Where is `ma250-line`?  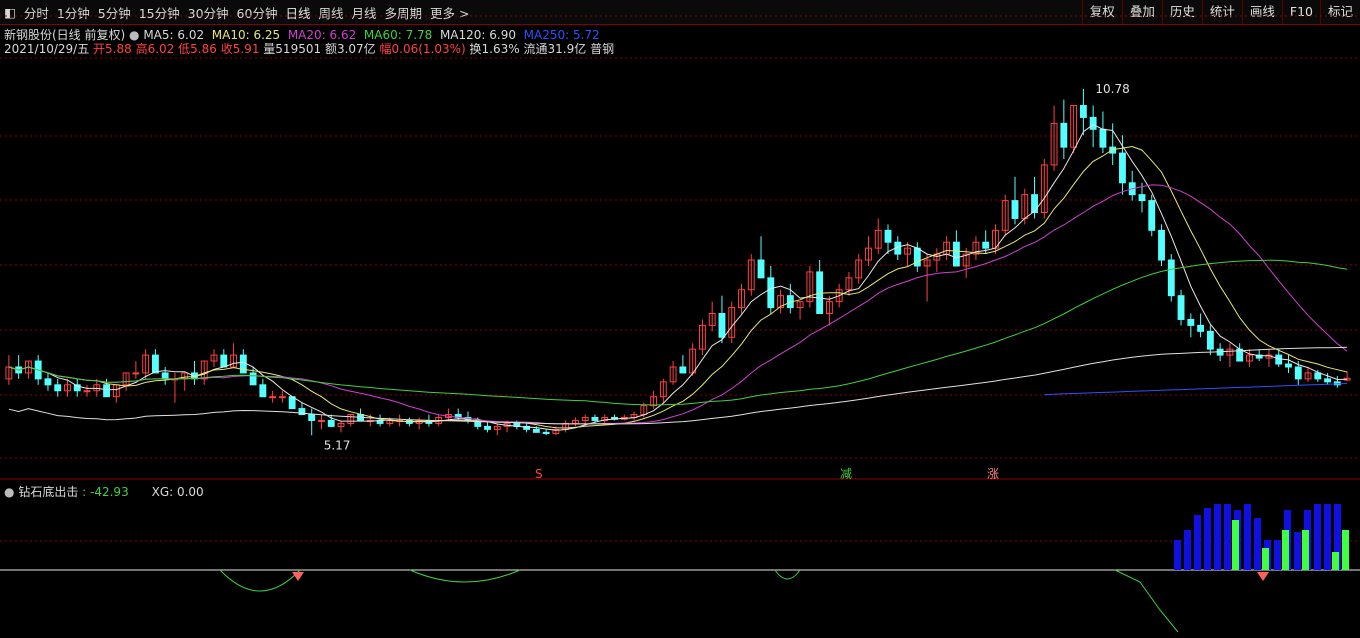
ma250-line is located at coordinates (1196, 389).